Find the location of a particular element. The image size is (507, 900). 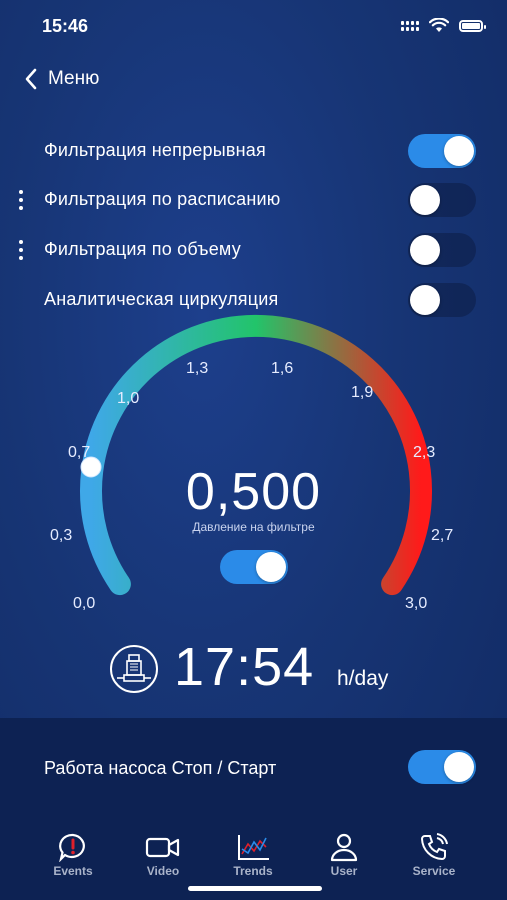

pump-control-label: Работа насоса Стоп / Старт is located at coordinates (160, 768).